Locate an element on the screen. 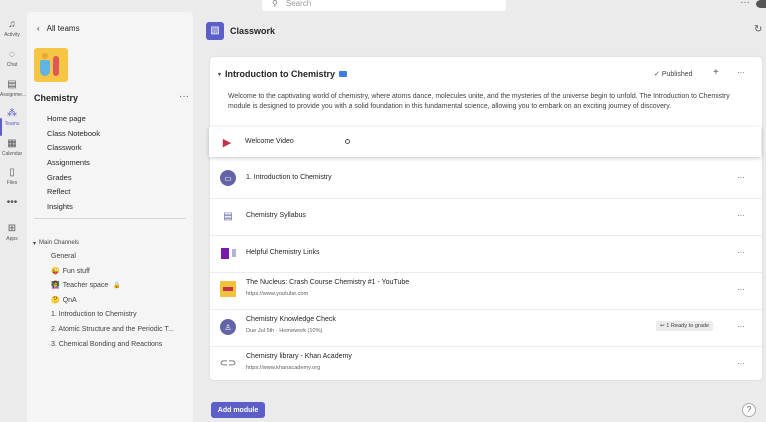 This screenshot has width=766, height=422. teams-icon: ⁂ is located at coordinates (12, 113).